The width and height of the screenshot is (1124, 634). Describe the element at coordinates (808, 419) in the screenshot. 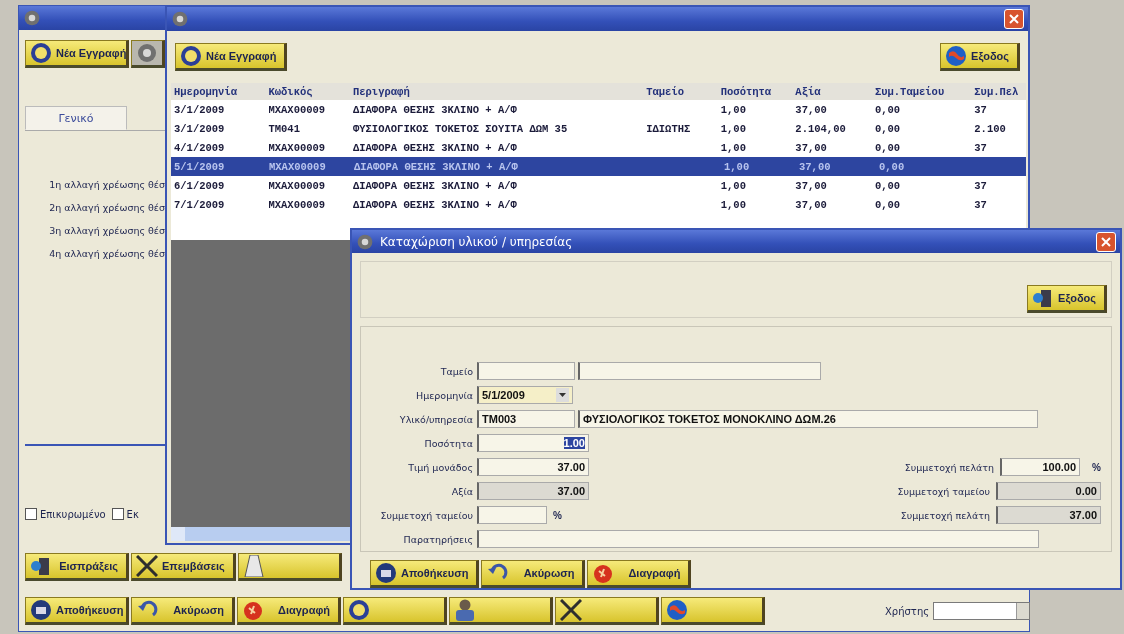

I see `input-field: ΦΥΣΙΟΛΟΓΙΚΟΣ ΤΟΚΕΤΟΣ ΜΟΝΟΚΛΙΝΟ ΔΩΜ.26` at that location.